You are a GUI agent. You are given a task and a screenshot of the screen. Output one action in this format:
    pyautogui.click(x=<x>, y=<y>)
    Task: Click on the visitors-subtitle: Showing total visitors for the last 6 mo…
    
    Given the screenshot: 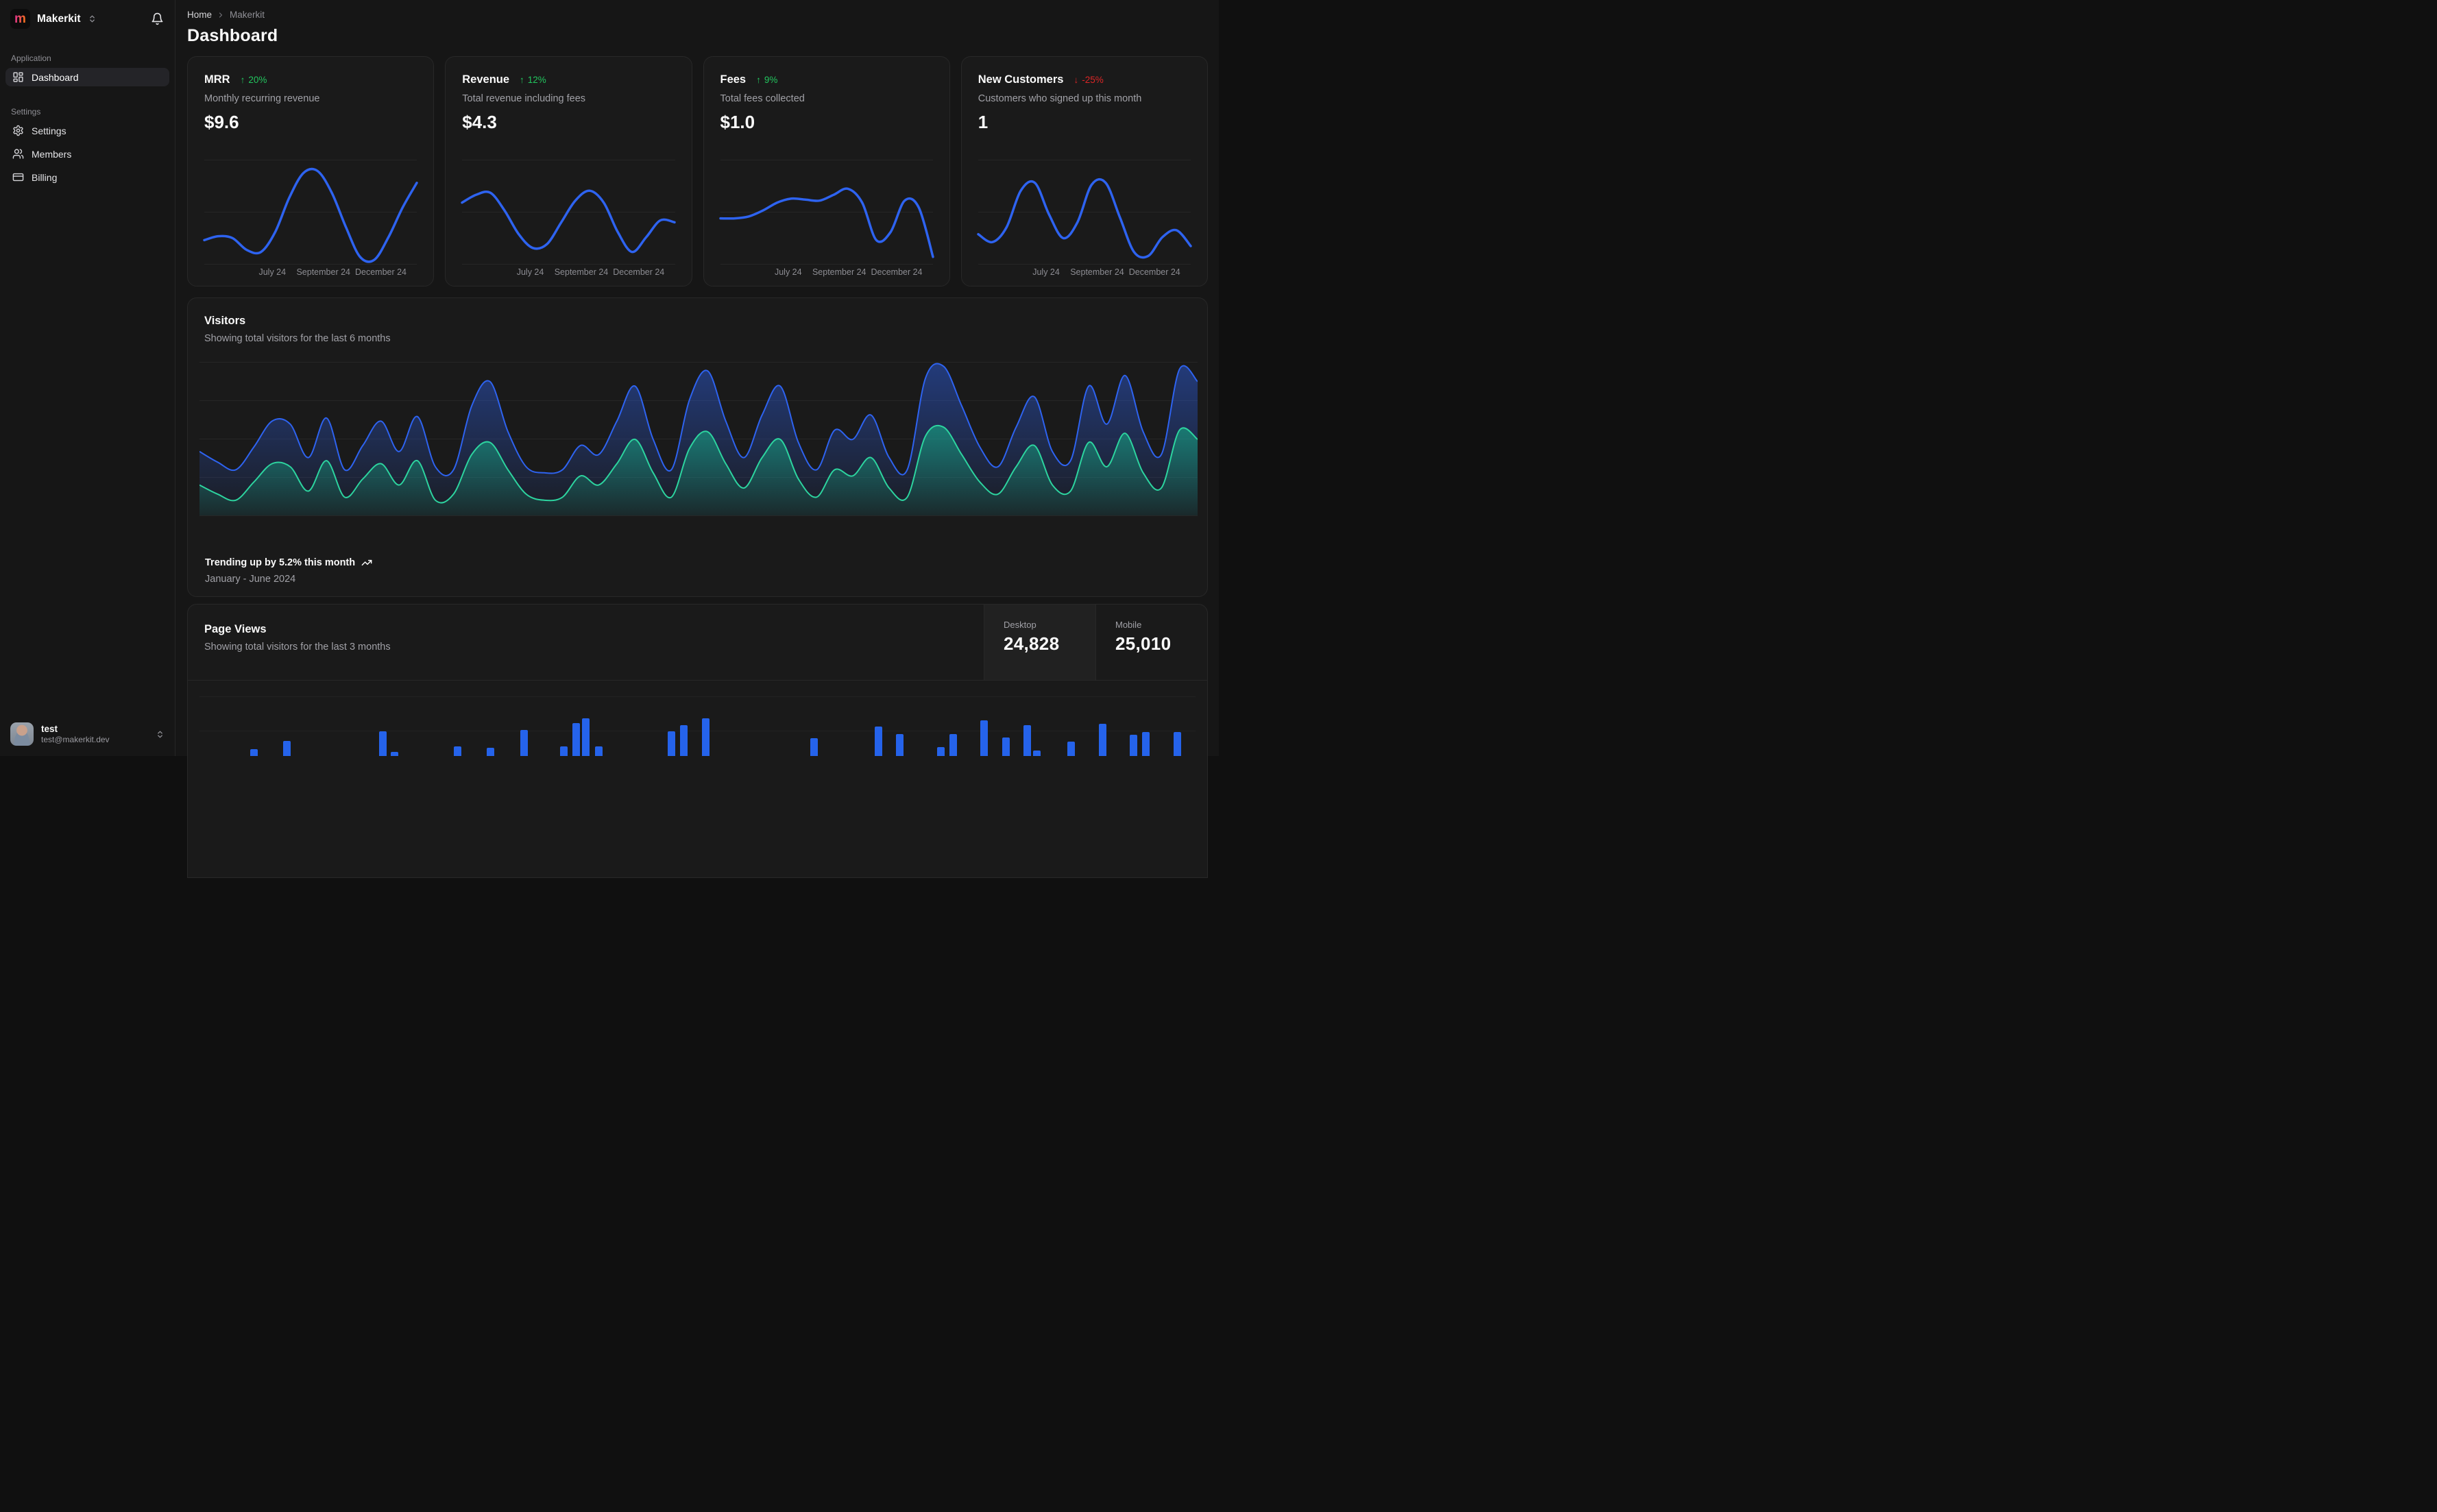 What is the action you would take?
    pyautogui.click(x=297, y=339)
    